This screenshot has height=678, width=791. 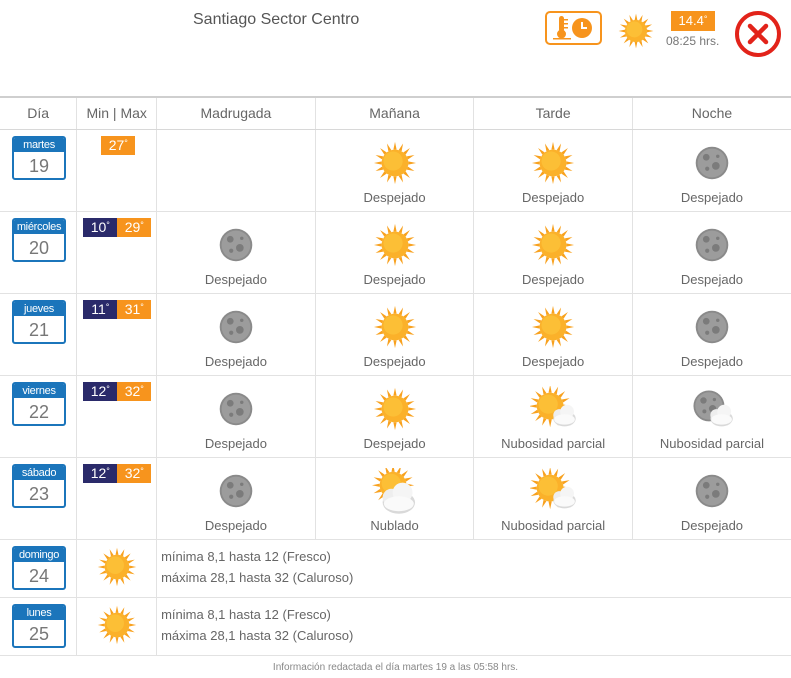 I want to click on partly-cloudy-night-icon, so click(x=712, y=409).